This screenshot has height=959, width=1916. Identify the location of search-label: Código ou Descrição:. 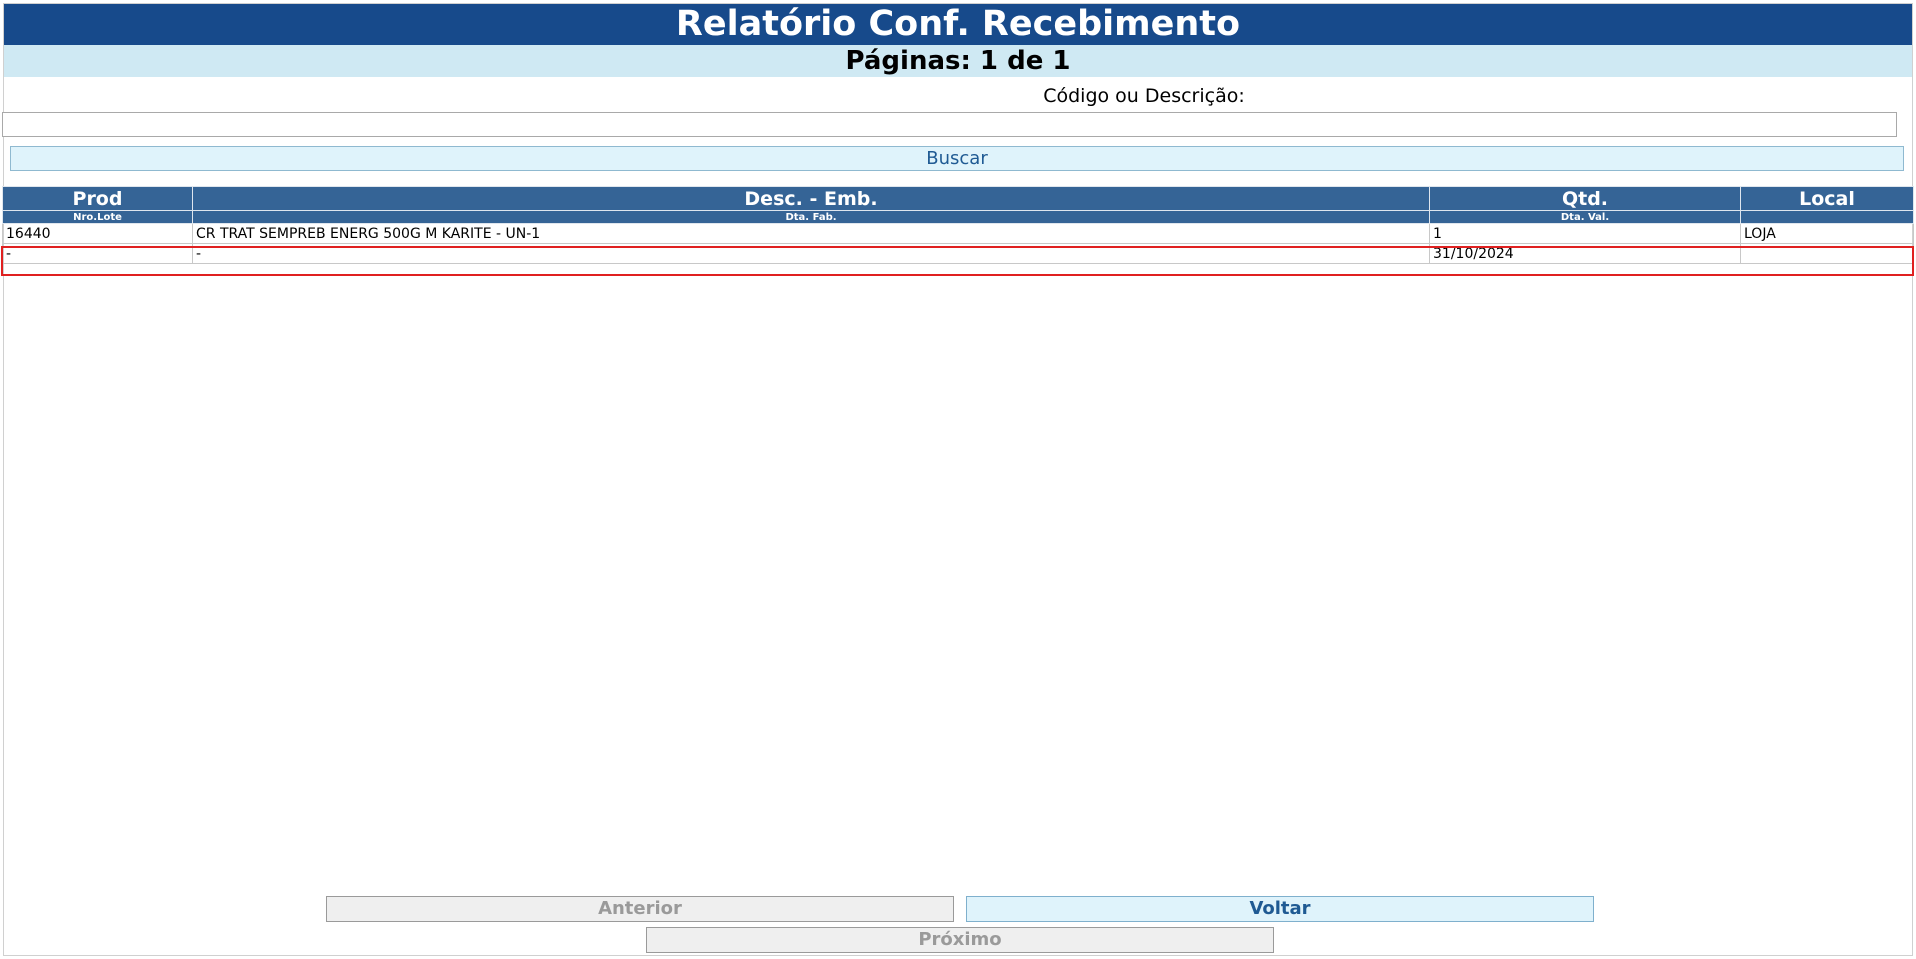
(1144, 96).